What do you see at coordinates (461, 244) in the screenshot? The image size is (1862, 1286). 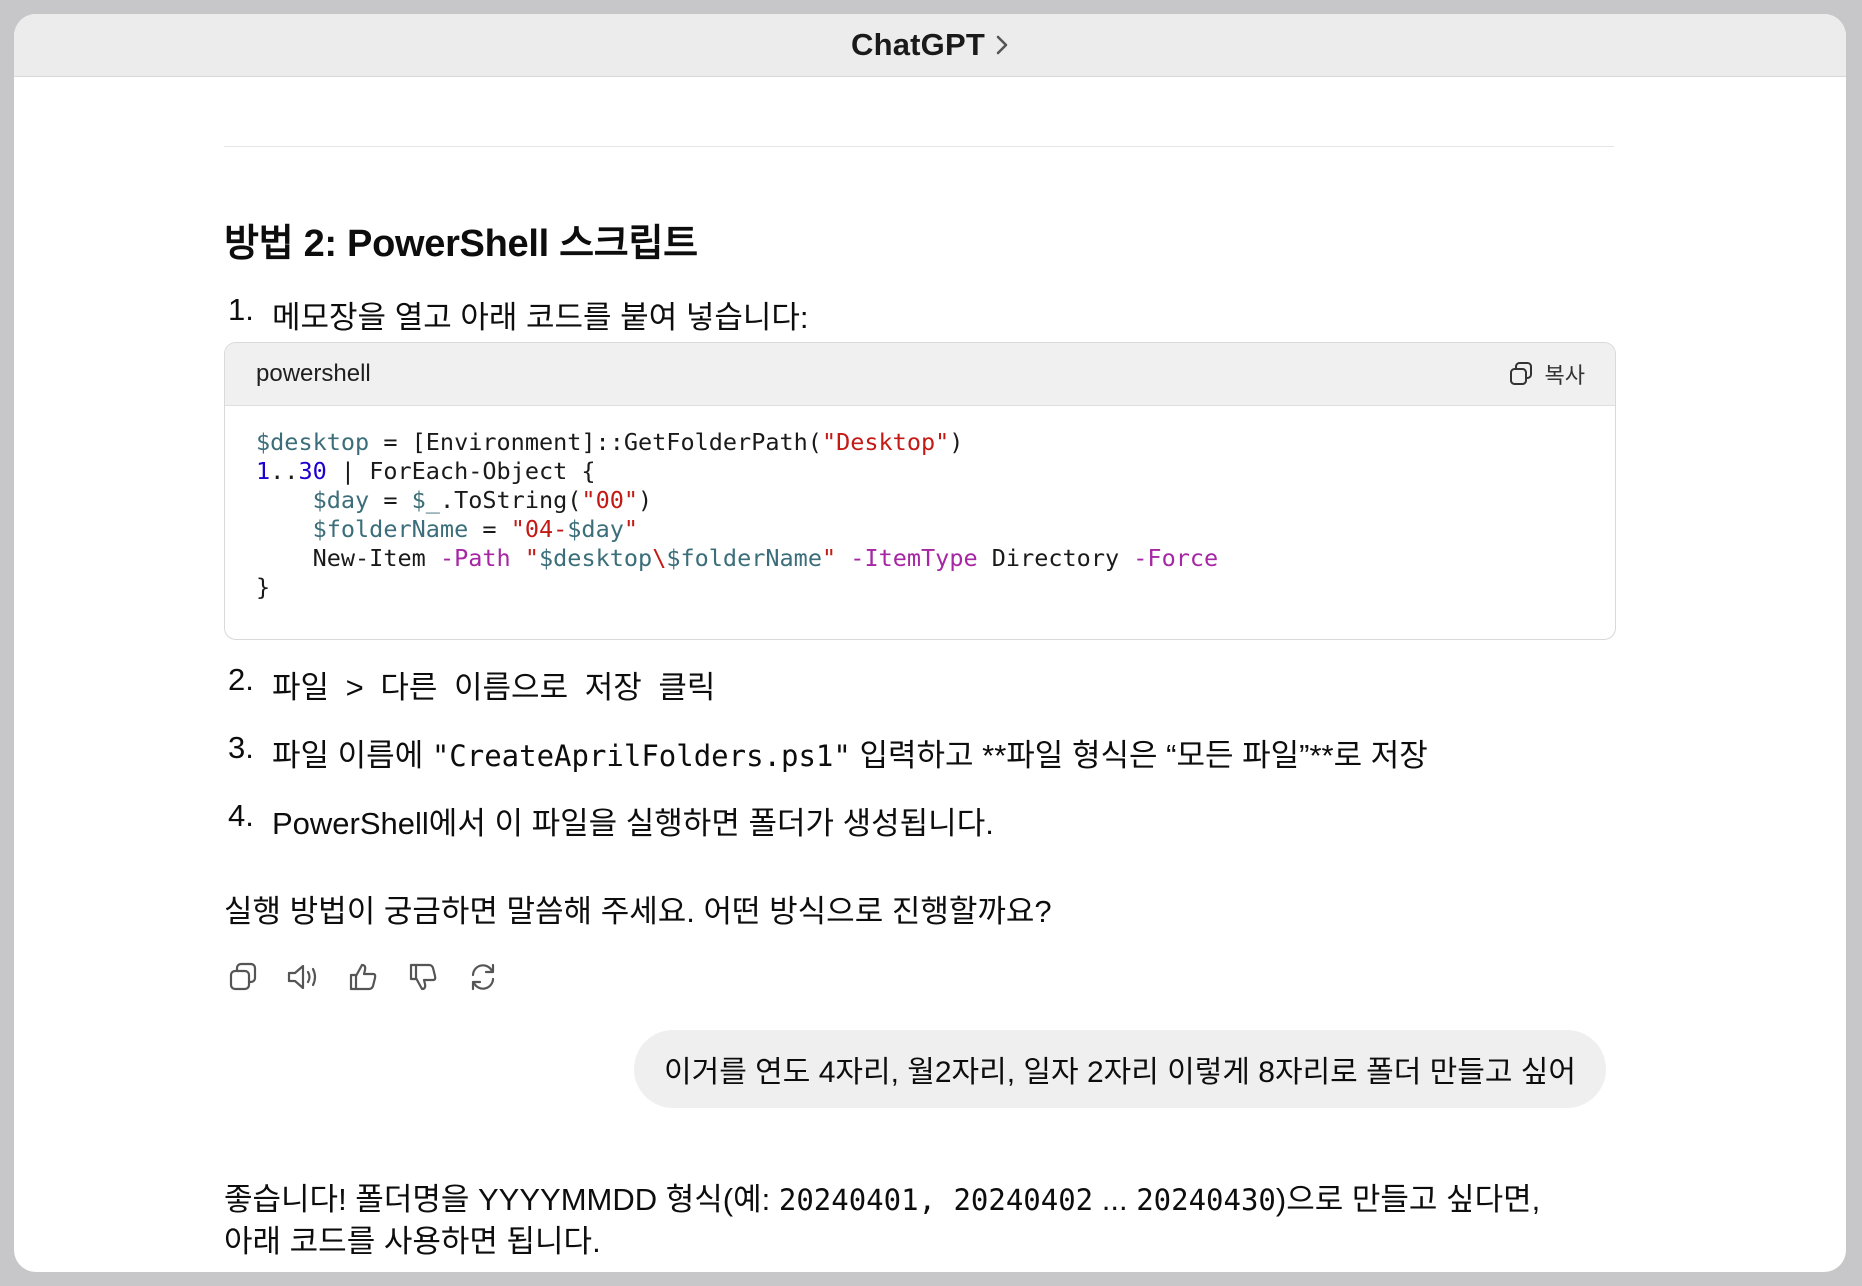 I see `section-heading: 방법 2: PowerShell 스크립트` at bounding box center [461, 244].